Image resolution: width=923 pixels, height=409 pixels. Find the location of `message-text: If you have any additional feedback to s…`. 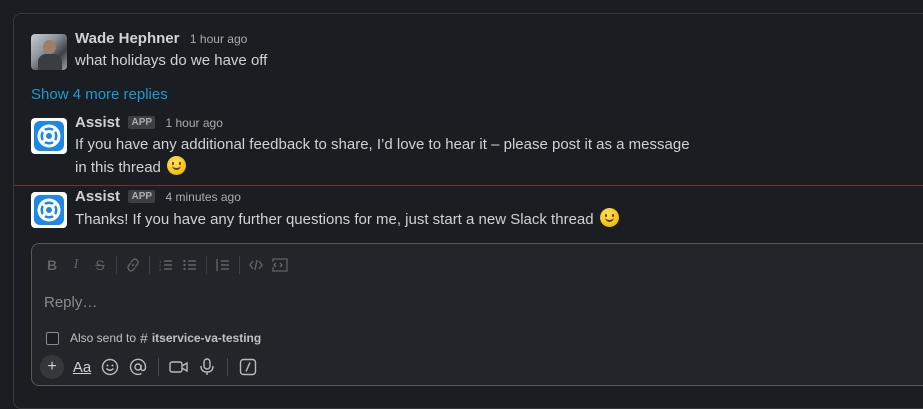

message-text: If you have any additional feedback to s… is located at coordinates (475, 156).